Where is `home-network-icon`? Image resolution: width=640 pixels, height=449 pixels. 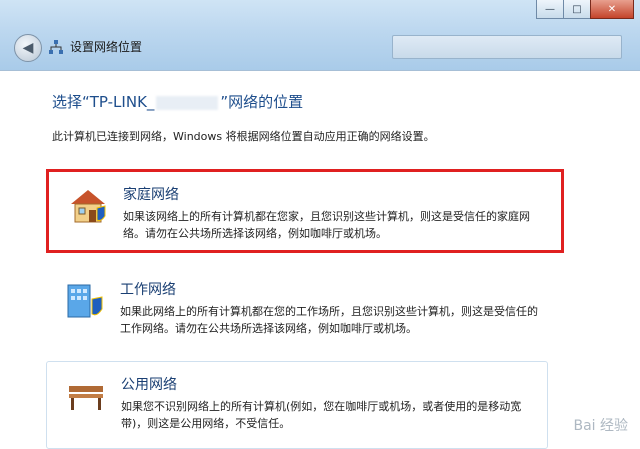 home-network-icon is located at coordinates (88, 206).